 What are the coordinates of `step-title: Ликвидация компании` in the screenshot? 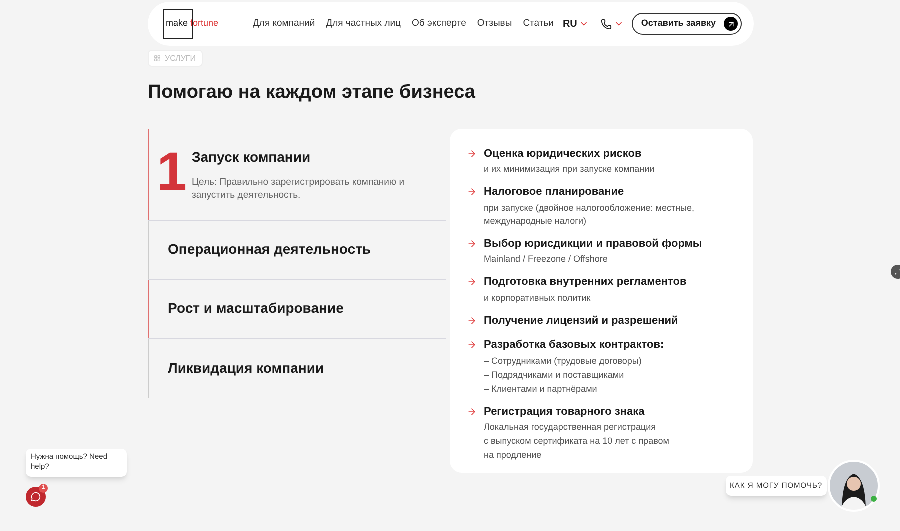 It's located at (246, 368).